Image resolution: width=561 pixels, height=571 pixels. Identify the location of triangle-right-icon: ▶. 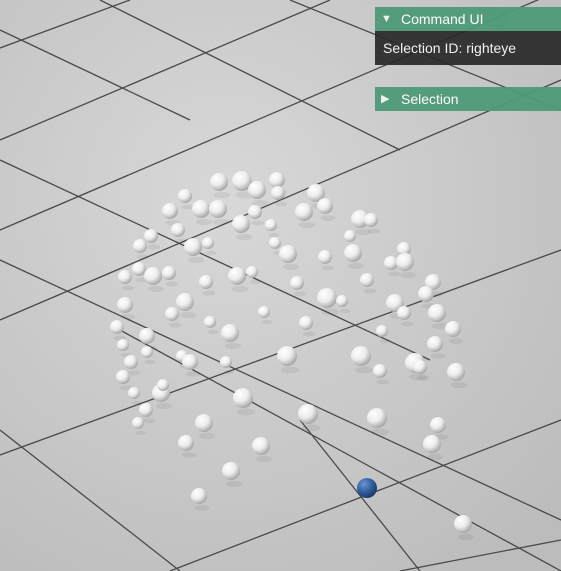
(388, 99).